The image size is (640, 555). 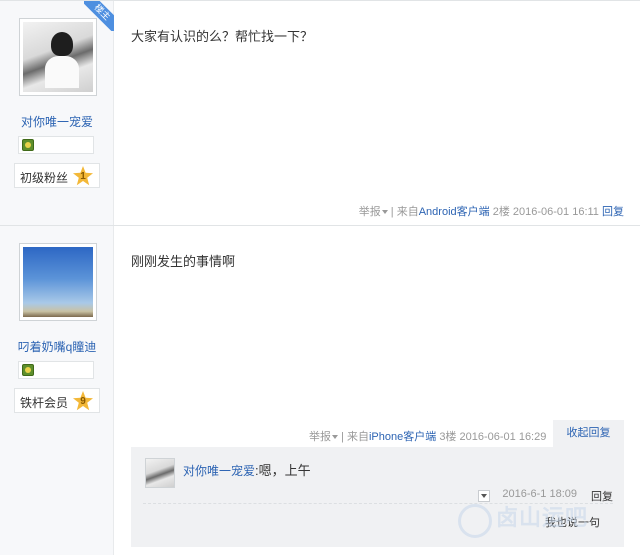 I want to click on level-badge: 铁杆会员 9, so click(x=57, y=400).